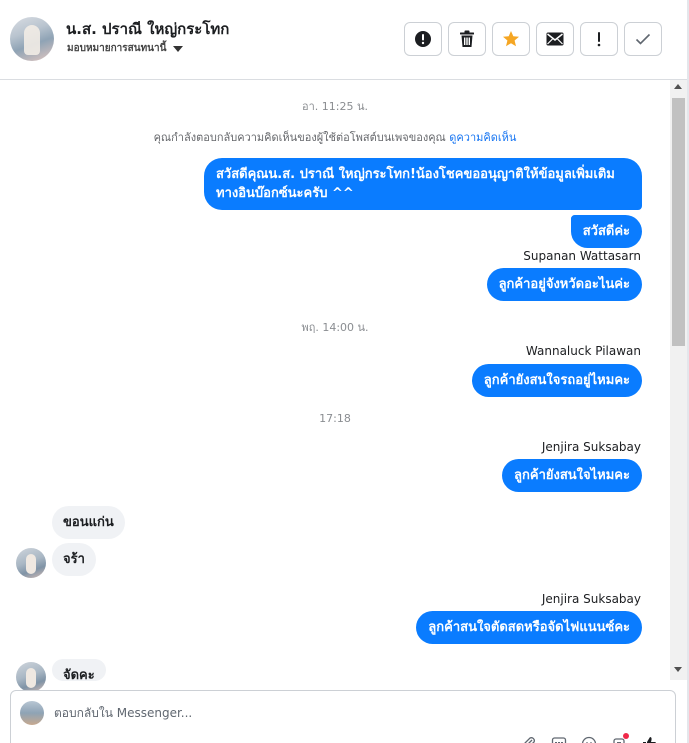  I want to click on follow-up-button, so click(599, 39).